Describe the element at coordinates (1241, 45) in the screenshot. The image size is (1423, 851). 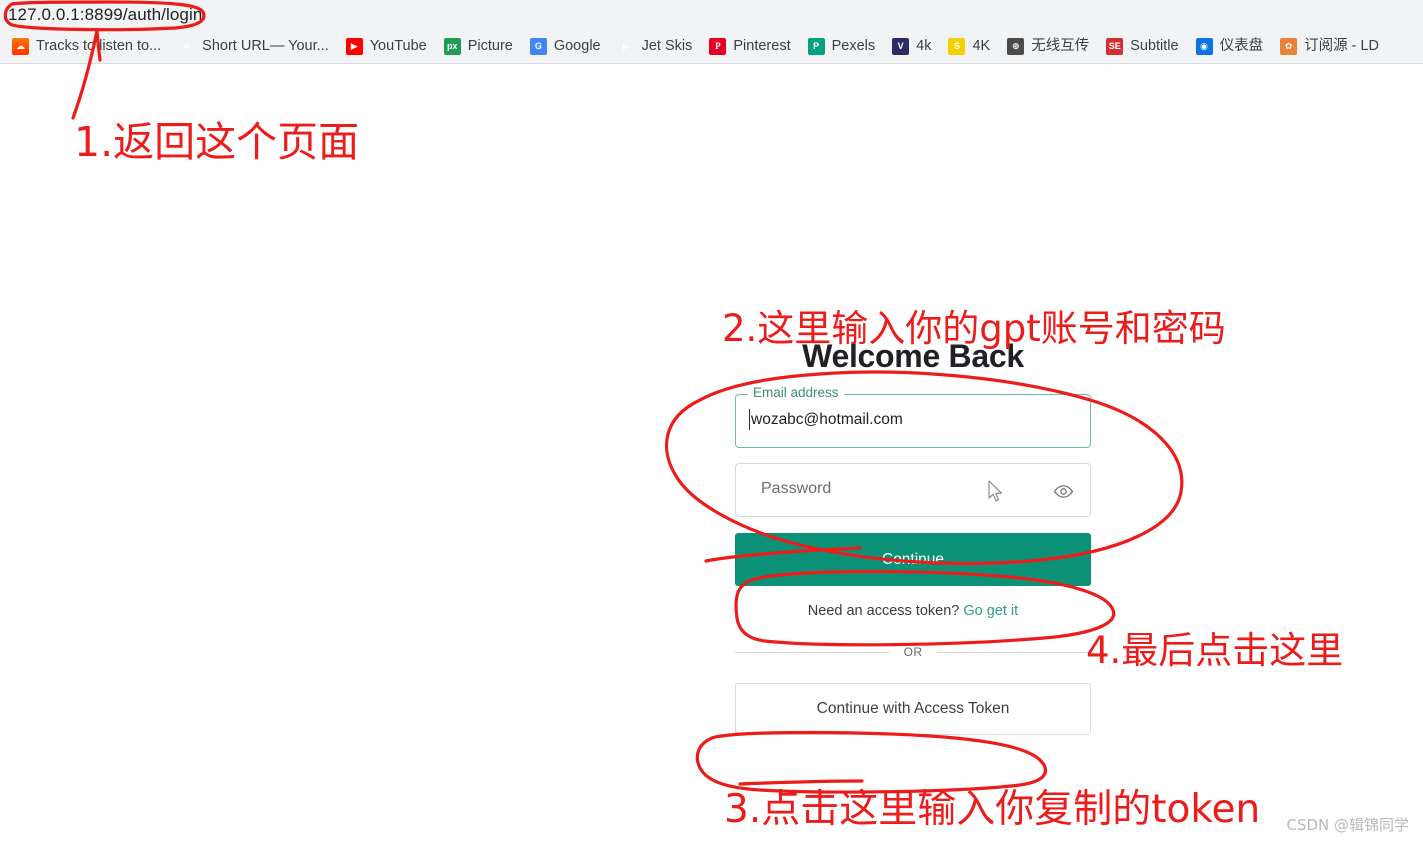
I see `bookmark-label: 仪表盘` at that location.